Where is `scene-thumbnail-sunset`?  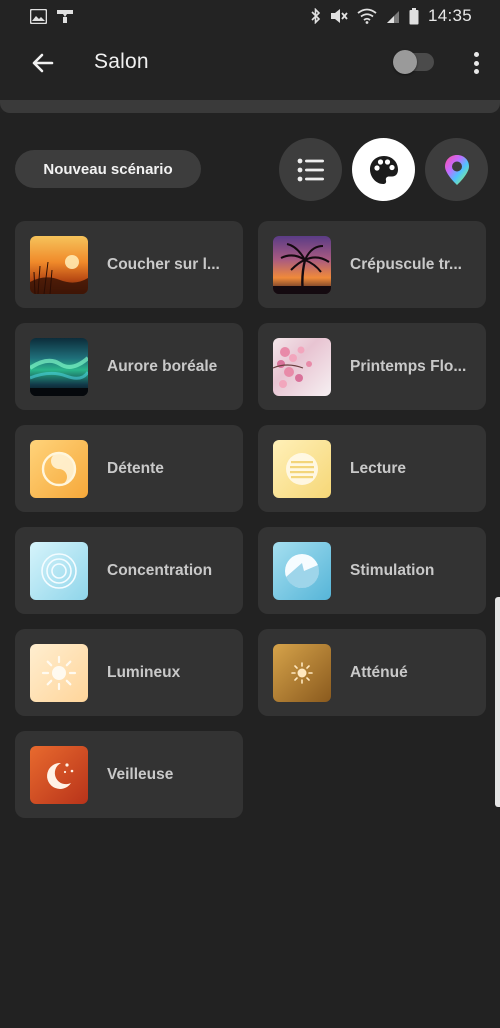 scene-thumbnail-sunset is located at coordinates (59, 265).